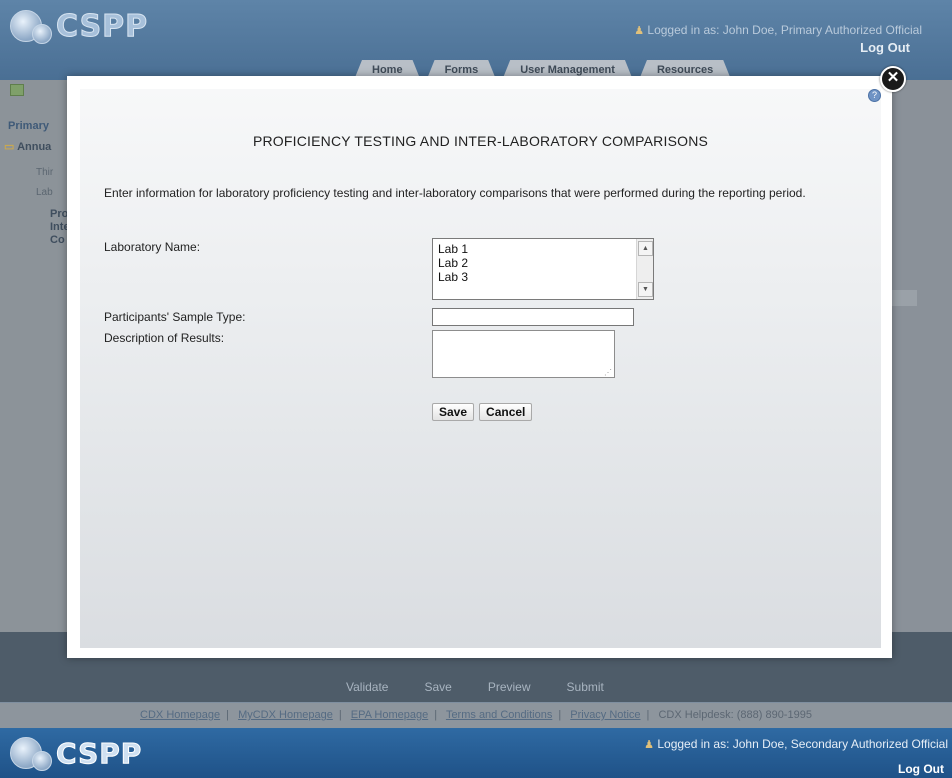  I want to click on sidebar-item-comparisons: Co, so click(57, 240).